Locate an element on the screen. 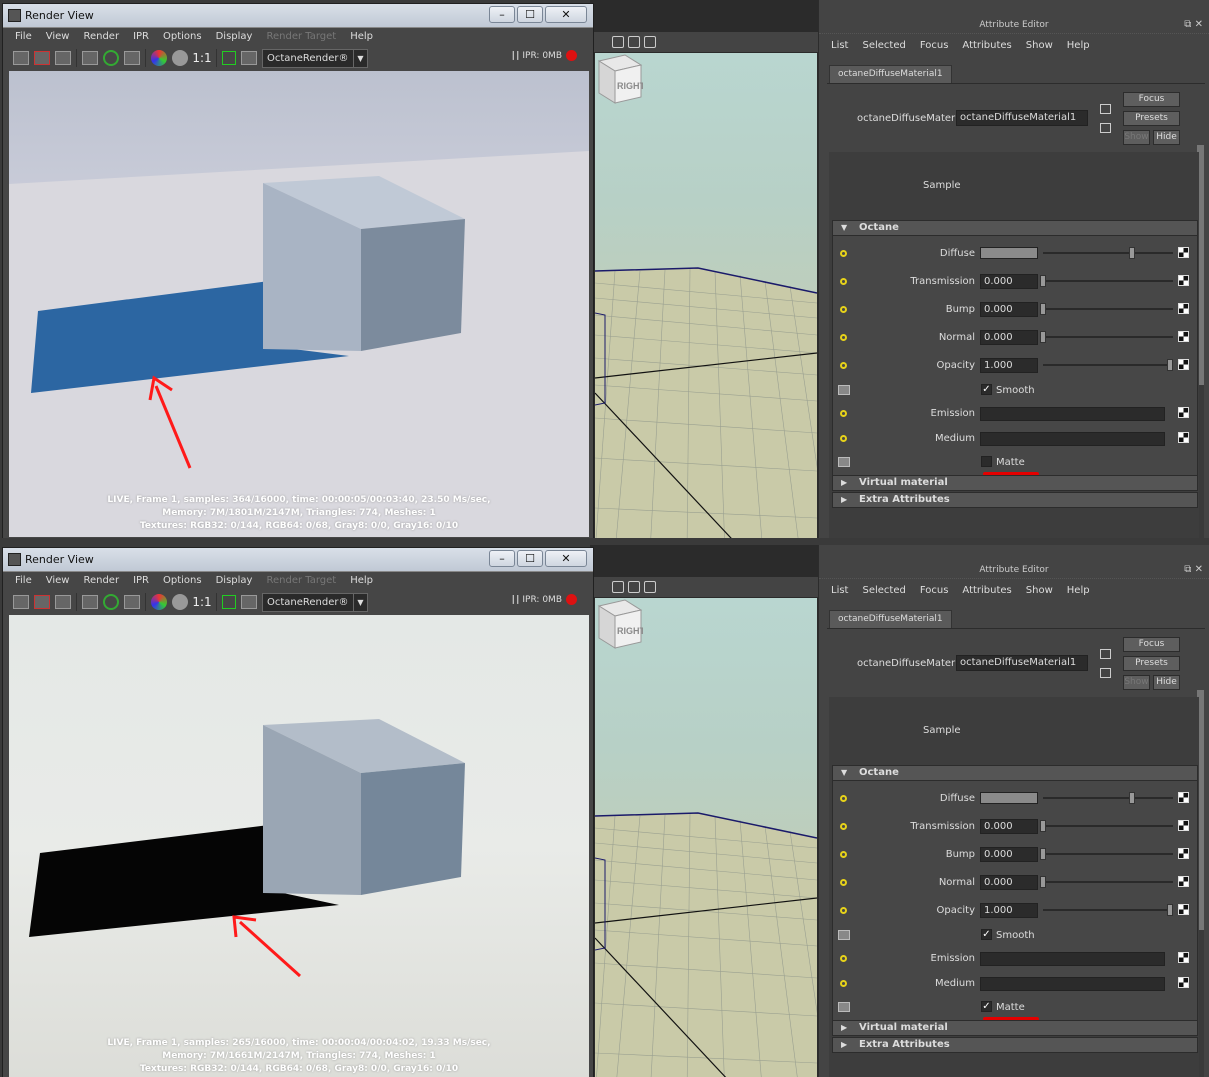  section-virtual-material: ▶ Virtual material is located at coordinates (1015, 483).